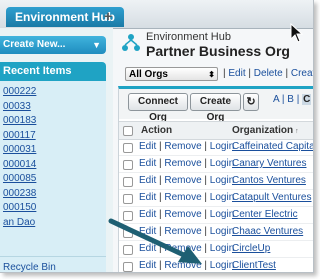 This screenshot has height=279, width=320. Describe the element at coordinates (276, 99) in the screenshot. I see `alpha-a: A` at that location.